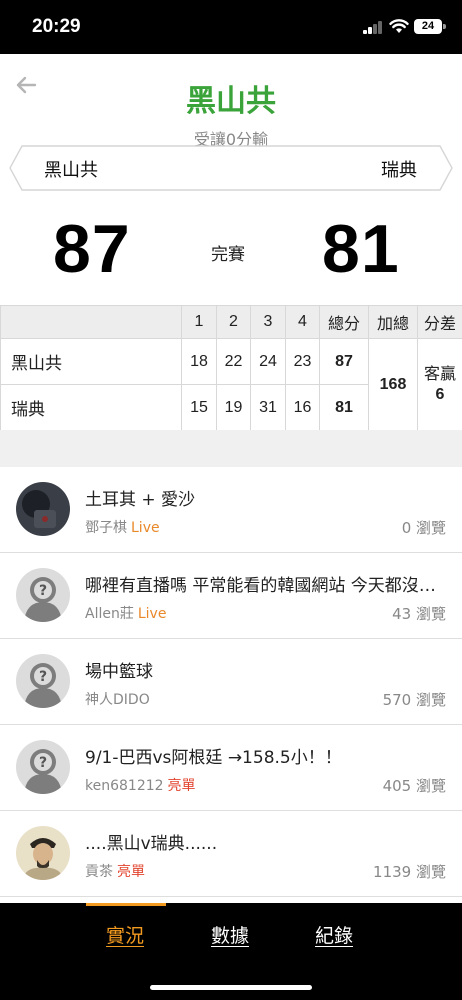 The width and height of the screenshot is (462, 1000). Describe the element at coordinates (439, 374) in the screenshot. I see `margin-label: 客贏` at that location.